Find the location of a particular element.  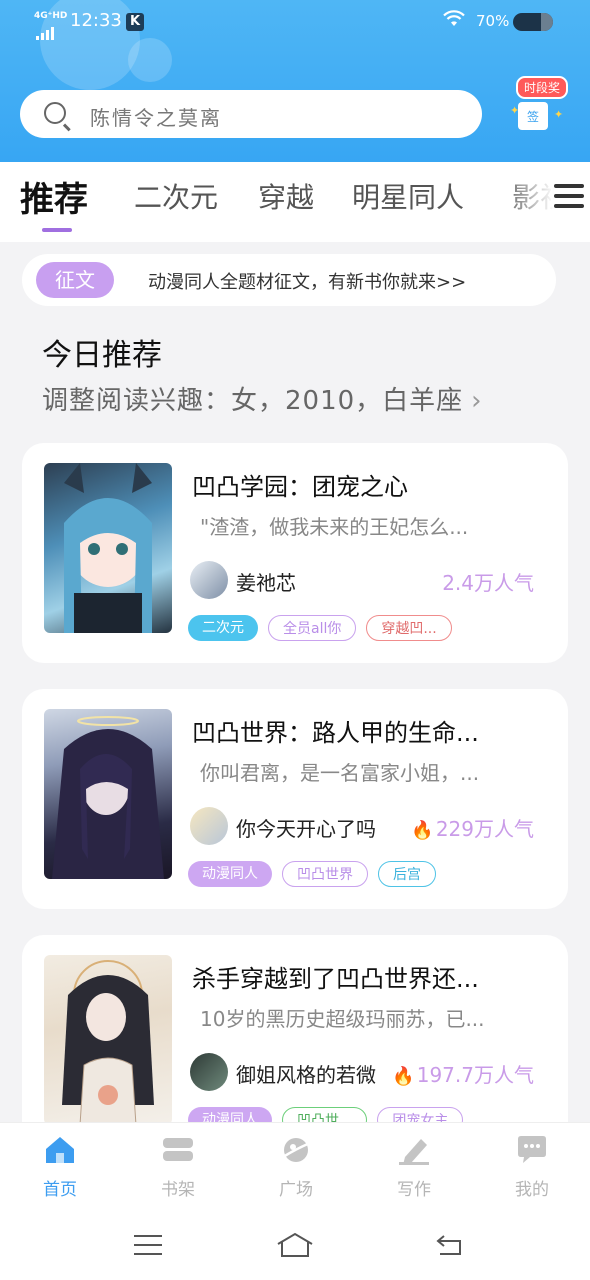

reward-badge: 时段奖 is located at coordinates (542, 87).